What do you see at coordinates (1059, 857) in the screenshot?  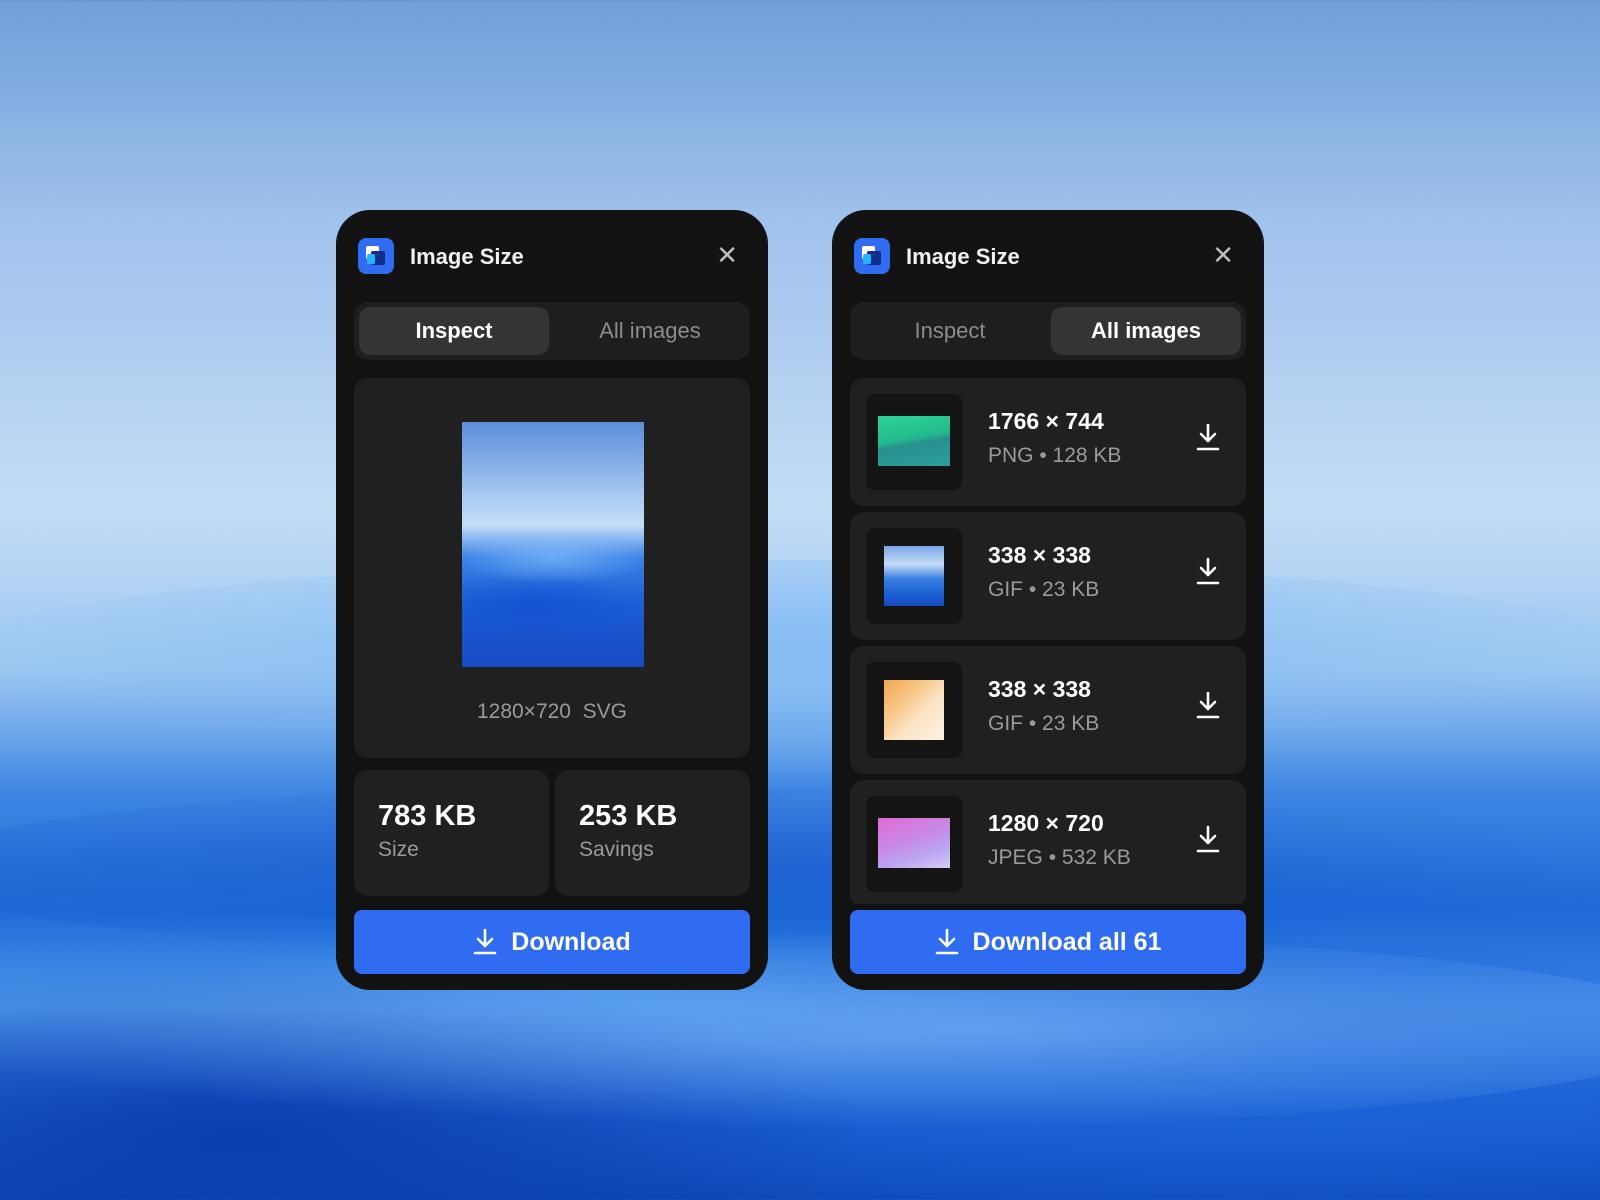 I see `image-info: JPEG • 532 KB` at bounding box center [1059, 857].